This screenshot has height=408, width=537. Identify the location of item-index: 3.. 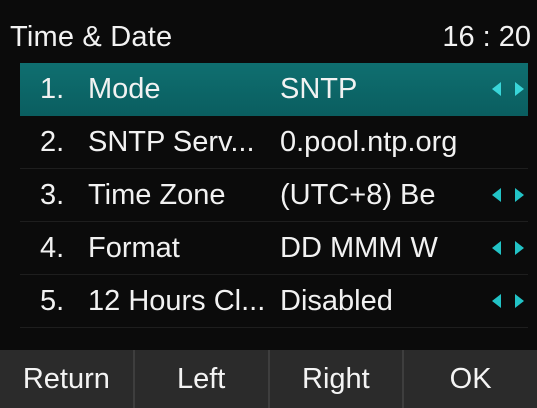
(52, 194).